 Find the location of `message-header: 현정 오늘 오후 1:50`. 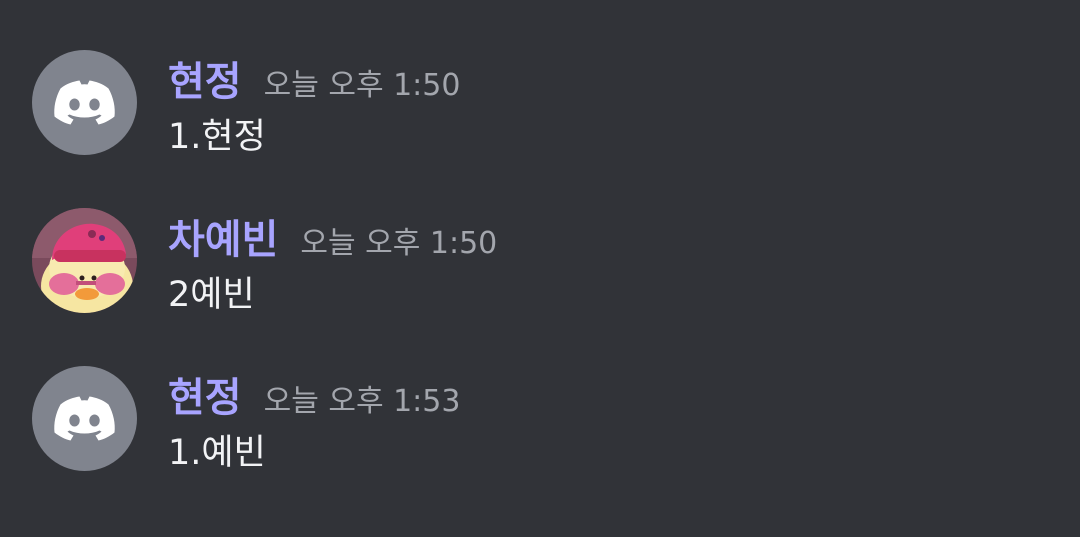

message-header: 현정 오늘 오후 1:50 is located at coordinates (314, 82).